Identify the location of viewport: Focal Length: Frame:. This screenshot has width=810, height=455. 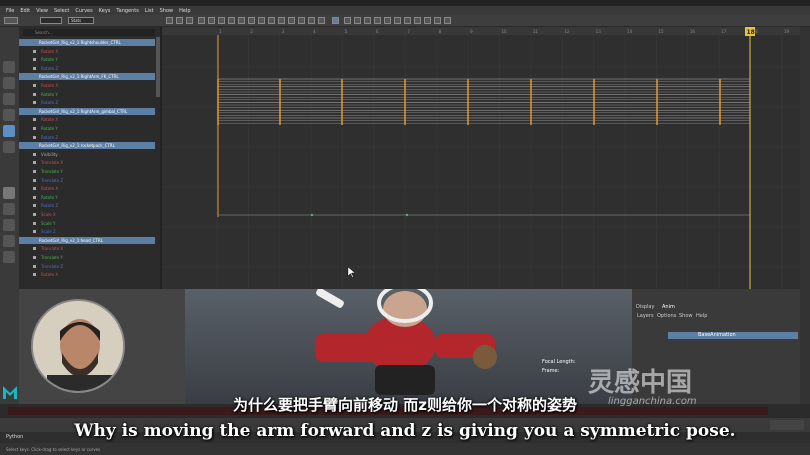
(408, 346).